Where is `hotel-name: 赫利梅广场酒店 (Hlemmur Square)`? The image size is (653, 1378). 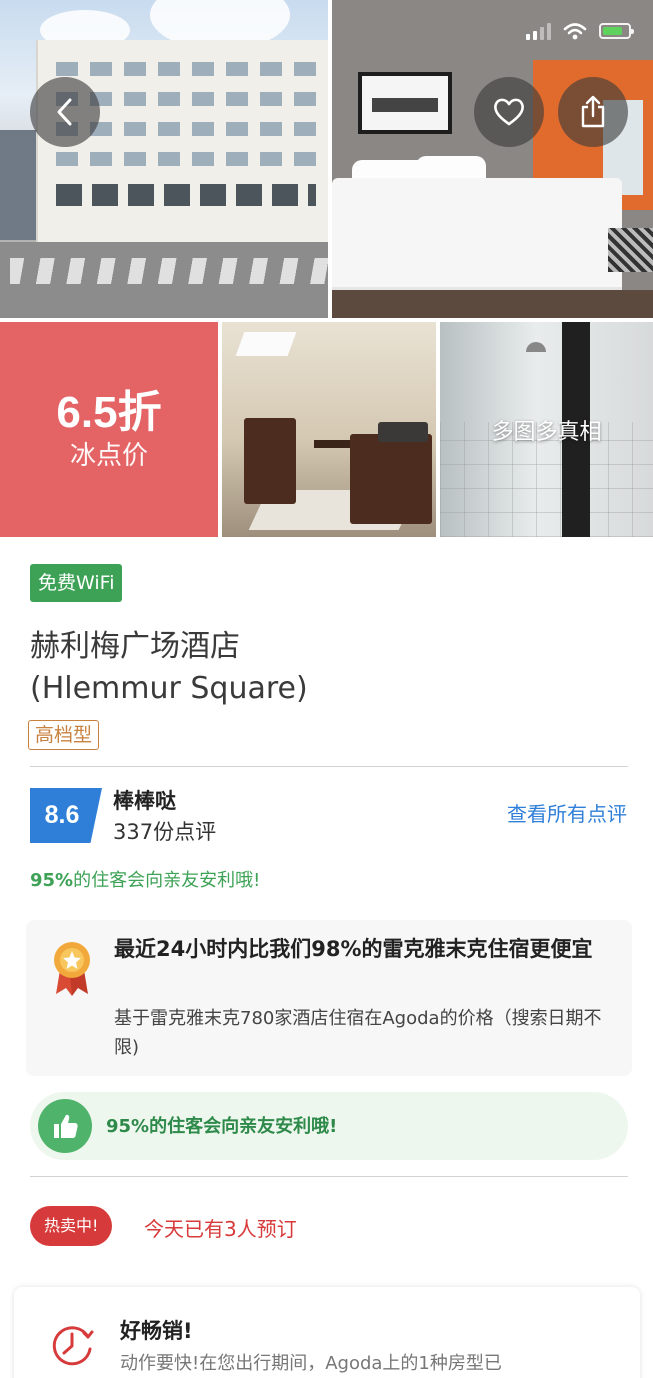
hotel-name: 赫利梅广场酒店 (Hlemmur Square) is located at coordinates (325, 668).